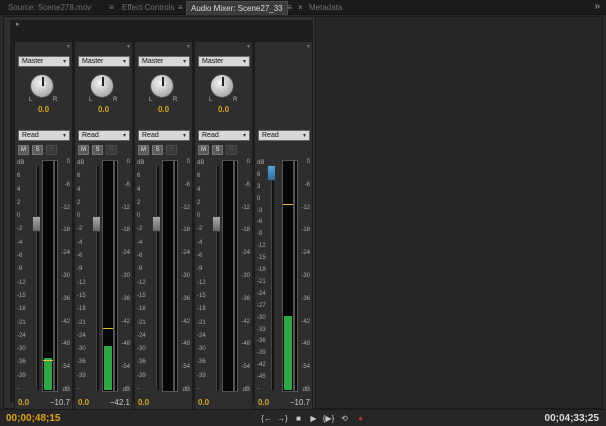 This screenshot has width=606, height=426. What do you see at coordinates (305, 298) in the screenshot?
I see `scale-tick-label: -36` at bounding box center [305, 298].